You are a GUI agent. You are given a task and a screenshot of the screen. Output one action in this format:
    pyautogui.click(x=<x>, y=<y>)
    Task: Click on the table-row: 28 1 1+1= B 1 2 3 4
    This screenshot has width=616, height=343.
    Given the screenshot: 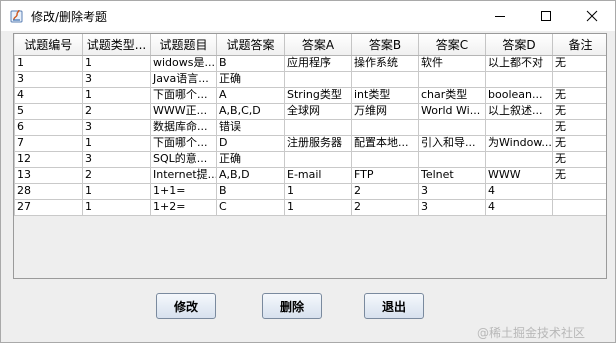 What is the action you would take?
    pyautogui.click(x=310, y=191)
    